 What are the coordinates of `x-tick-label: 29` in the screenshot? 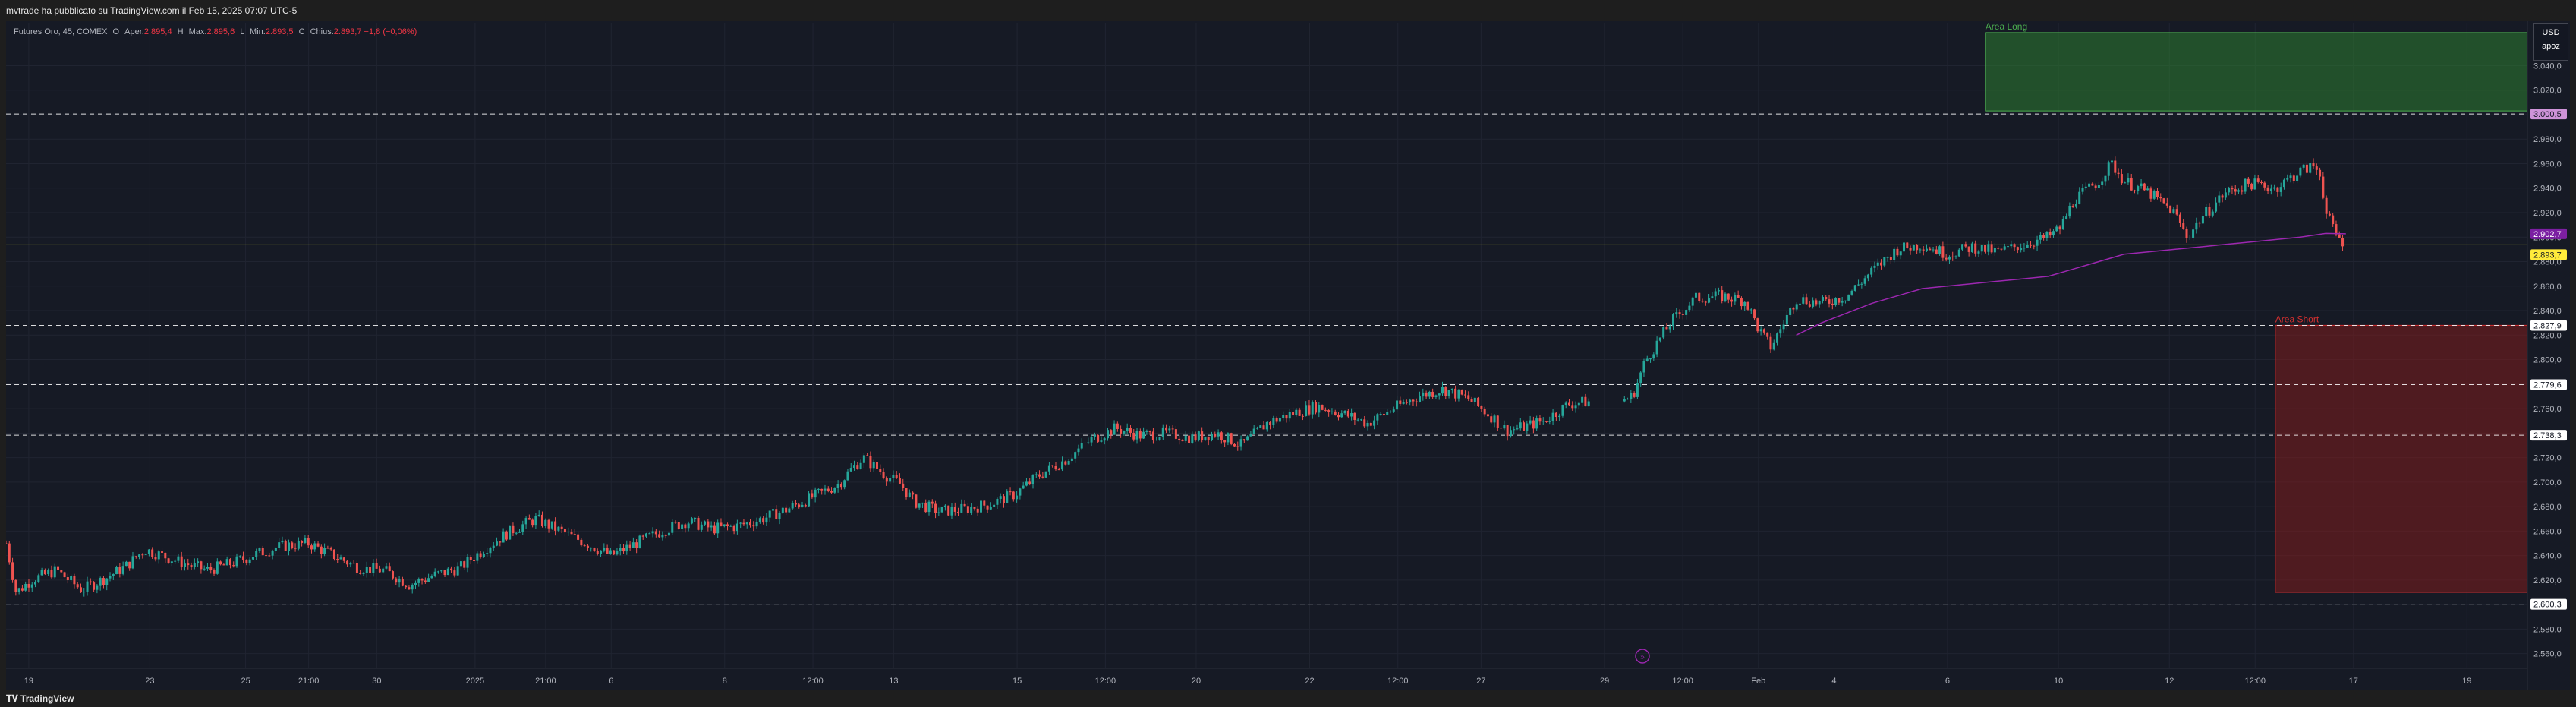 It's located at (1604, 682).